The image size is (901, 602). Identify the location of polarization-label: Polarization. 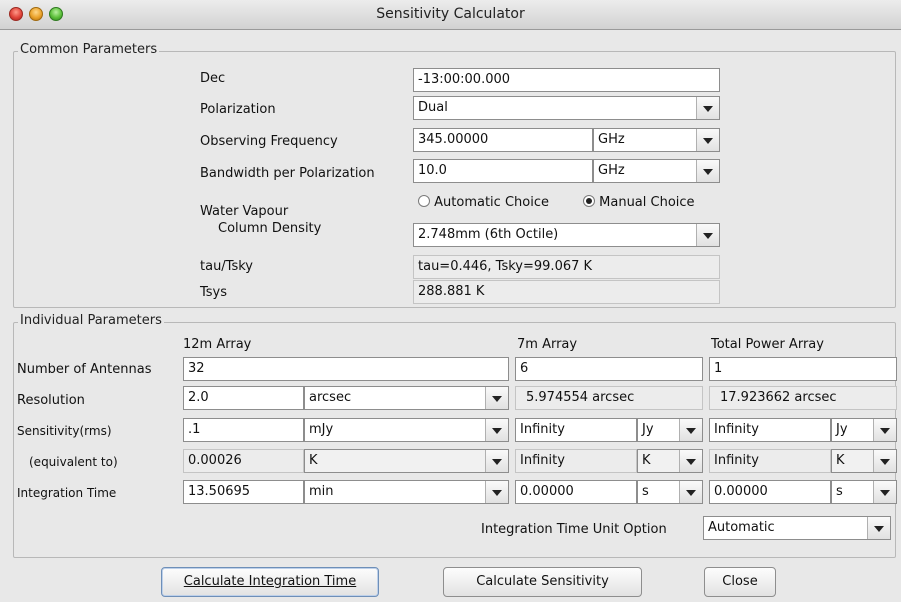
(238, 109).